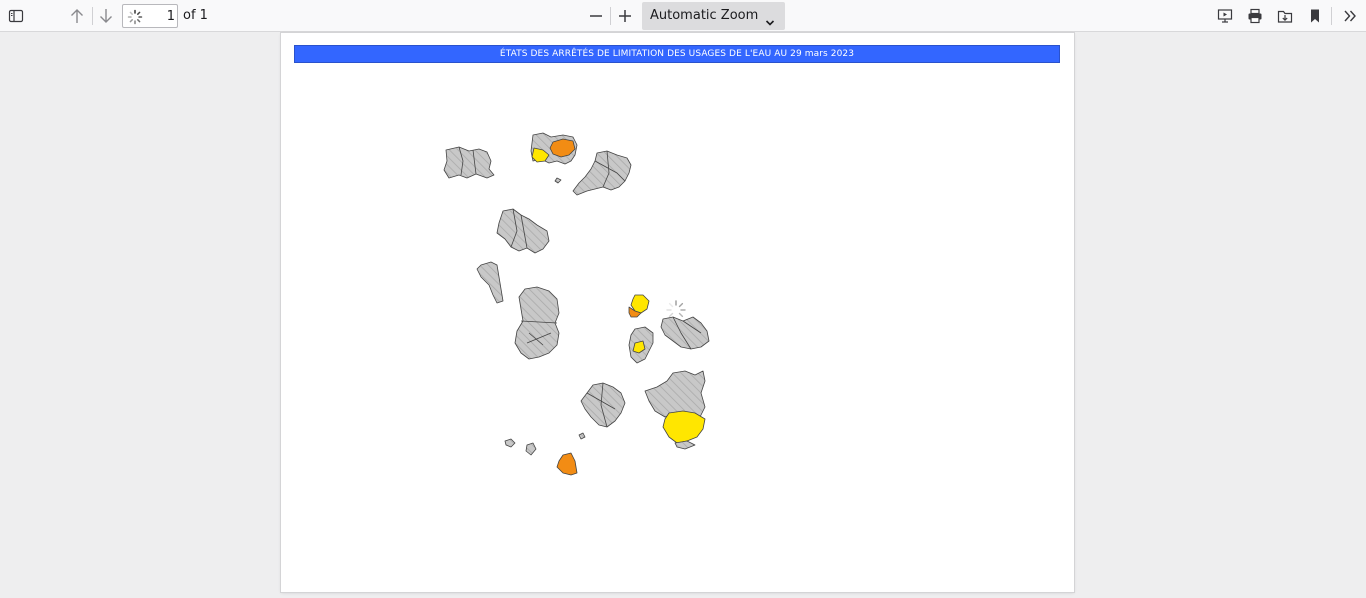 The image size is (1366, 598). What do you see at coordinates (704, 15) in the screenshot?
I see `zoom-select-value: Automatic Zoom` at bounding box center [704, 15].